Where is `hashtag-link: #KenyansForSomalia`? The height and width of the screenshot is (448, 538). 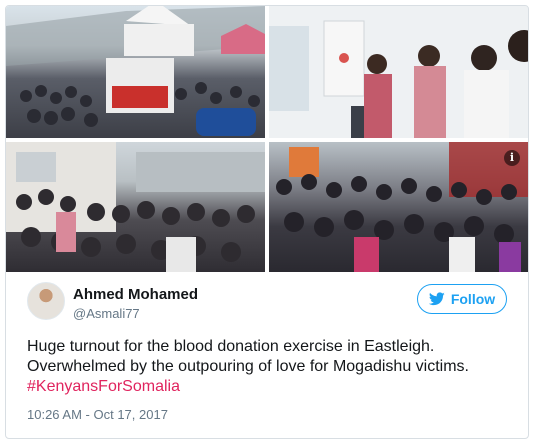 hashtag-link: #KenyansForSomalia is located at coordinates (267, 387).